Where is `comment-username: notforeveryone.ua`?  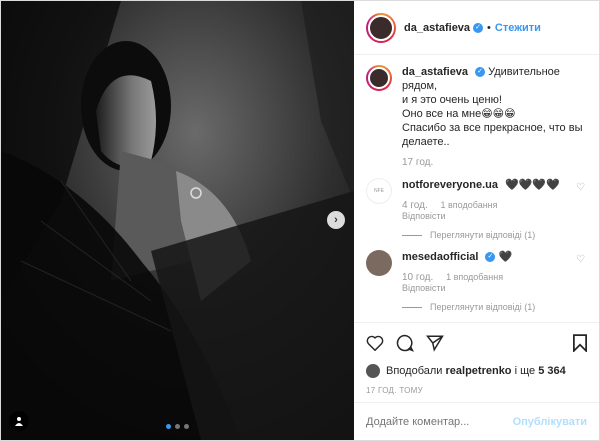
comment-username: notforeveryone.ua is located at coordinates (450, 185).